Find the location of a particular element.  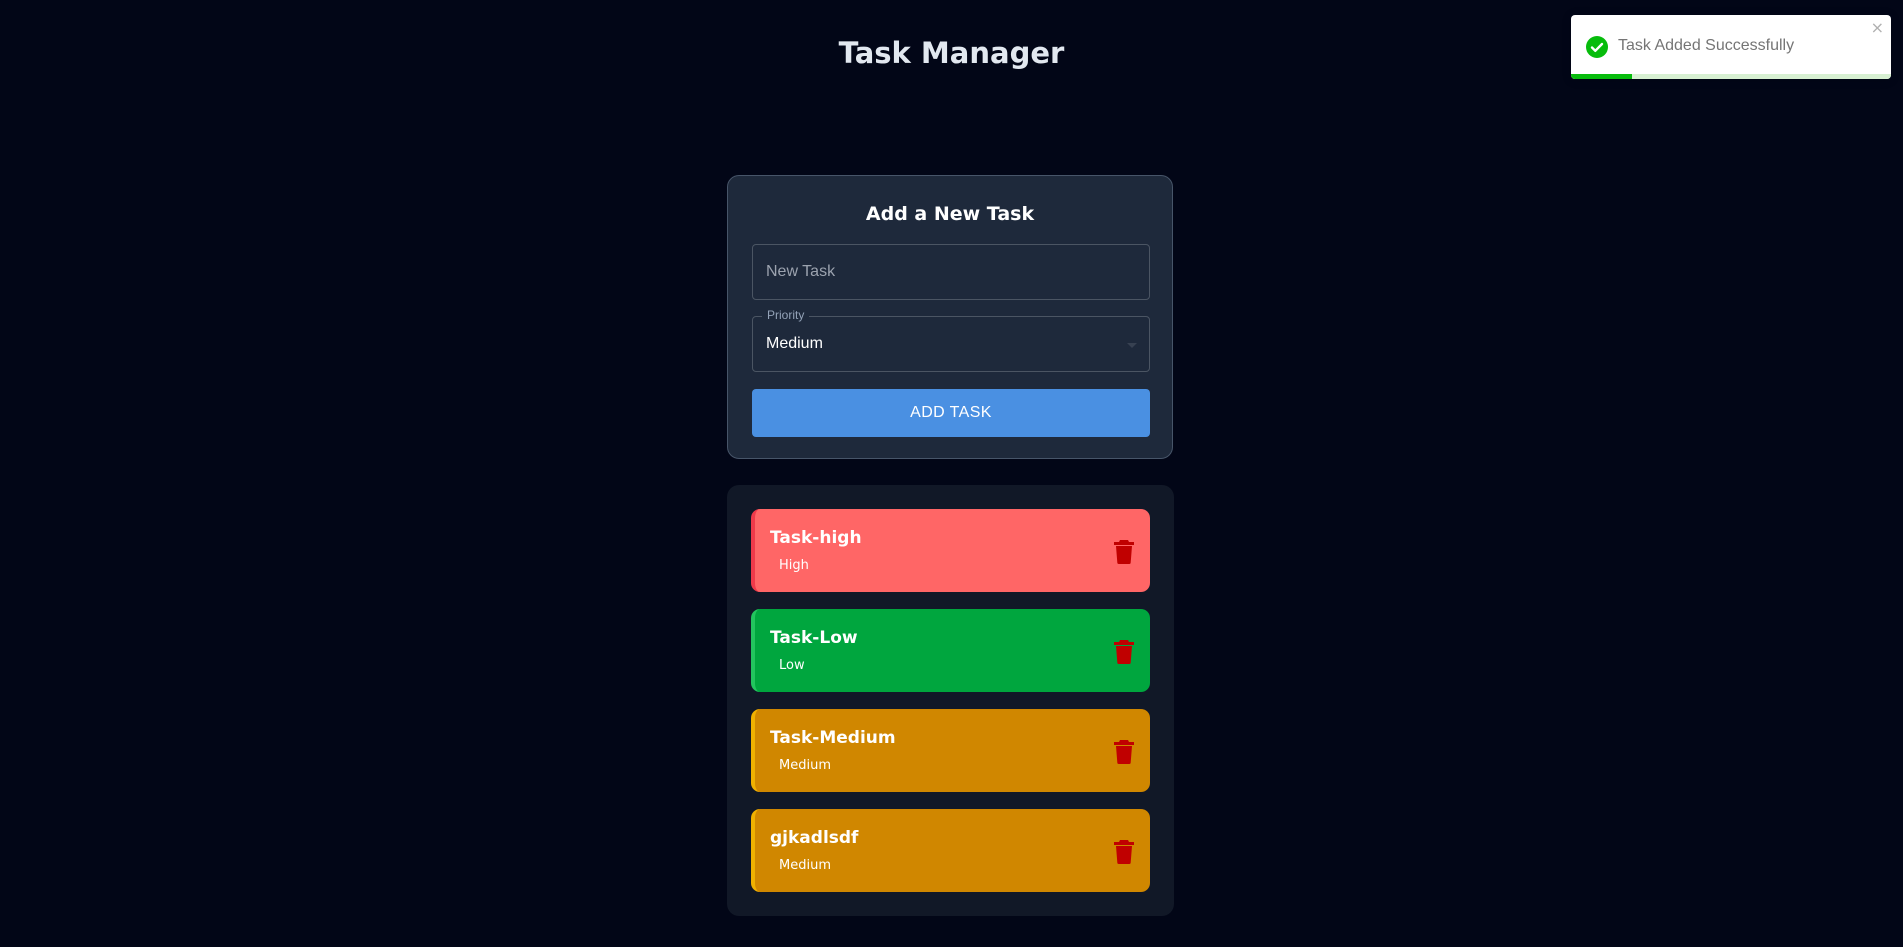

task-name: Task-high is located at coordinates (816, 538).